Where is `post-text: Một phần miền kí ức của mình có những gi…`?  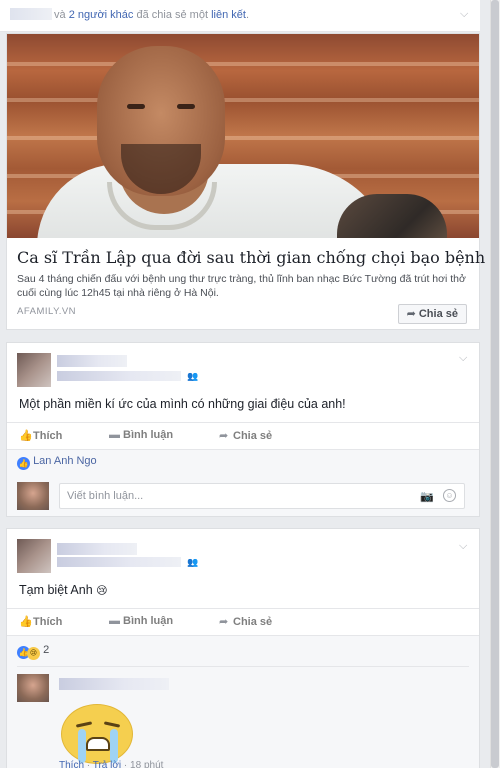 post-text: Một phần miền kí ức của mình có những gi… is located at coordinates (182, 404).